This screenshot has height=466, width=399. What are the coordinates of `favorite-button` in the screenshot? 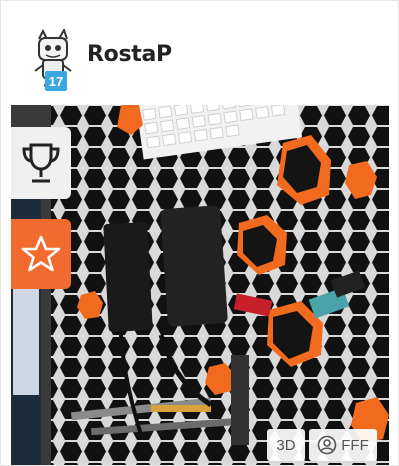 It's located at (41, 254).